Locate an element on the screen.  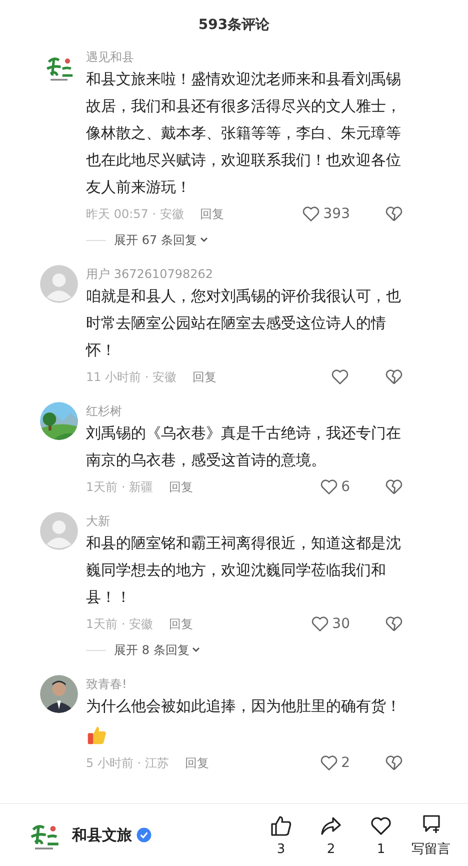
thumbs-up-icon is located at coordinates (281, 826).